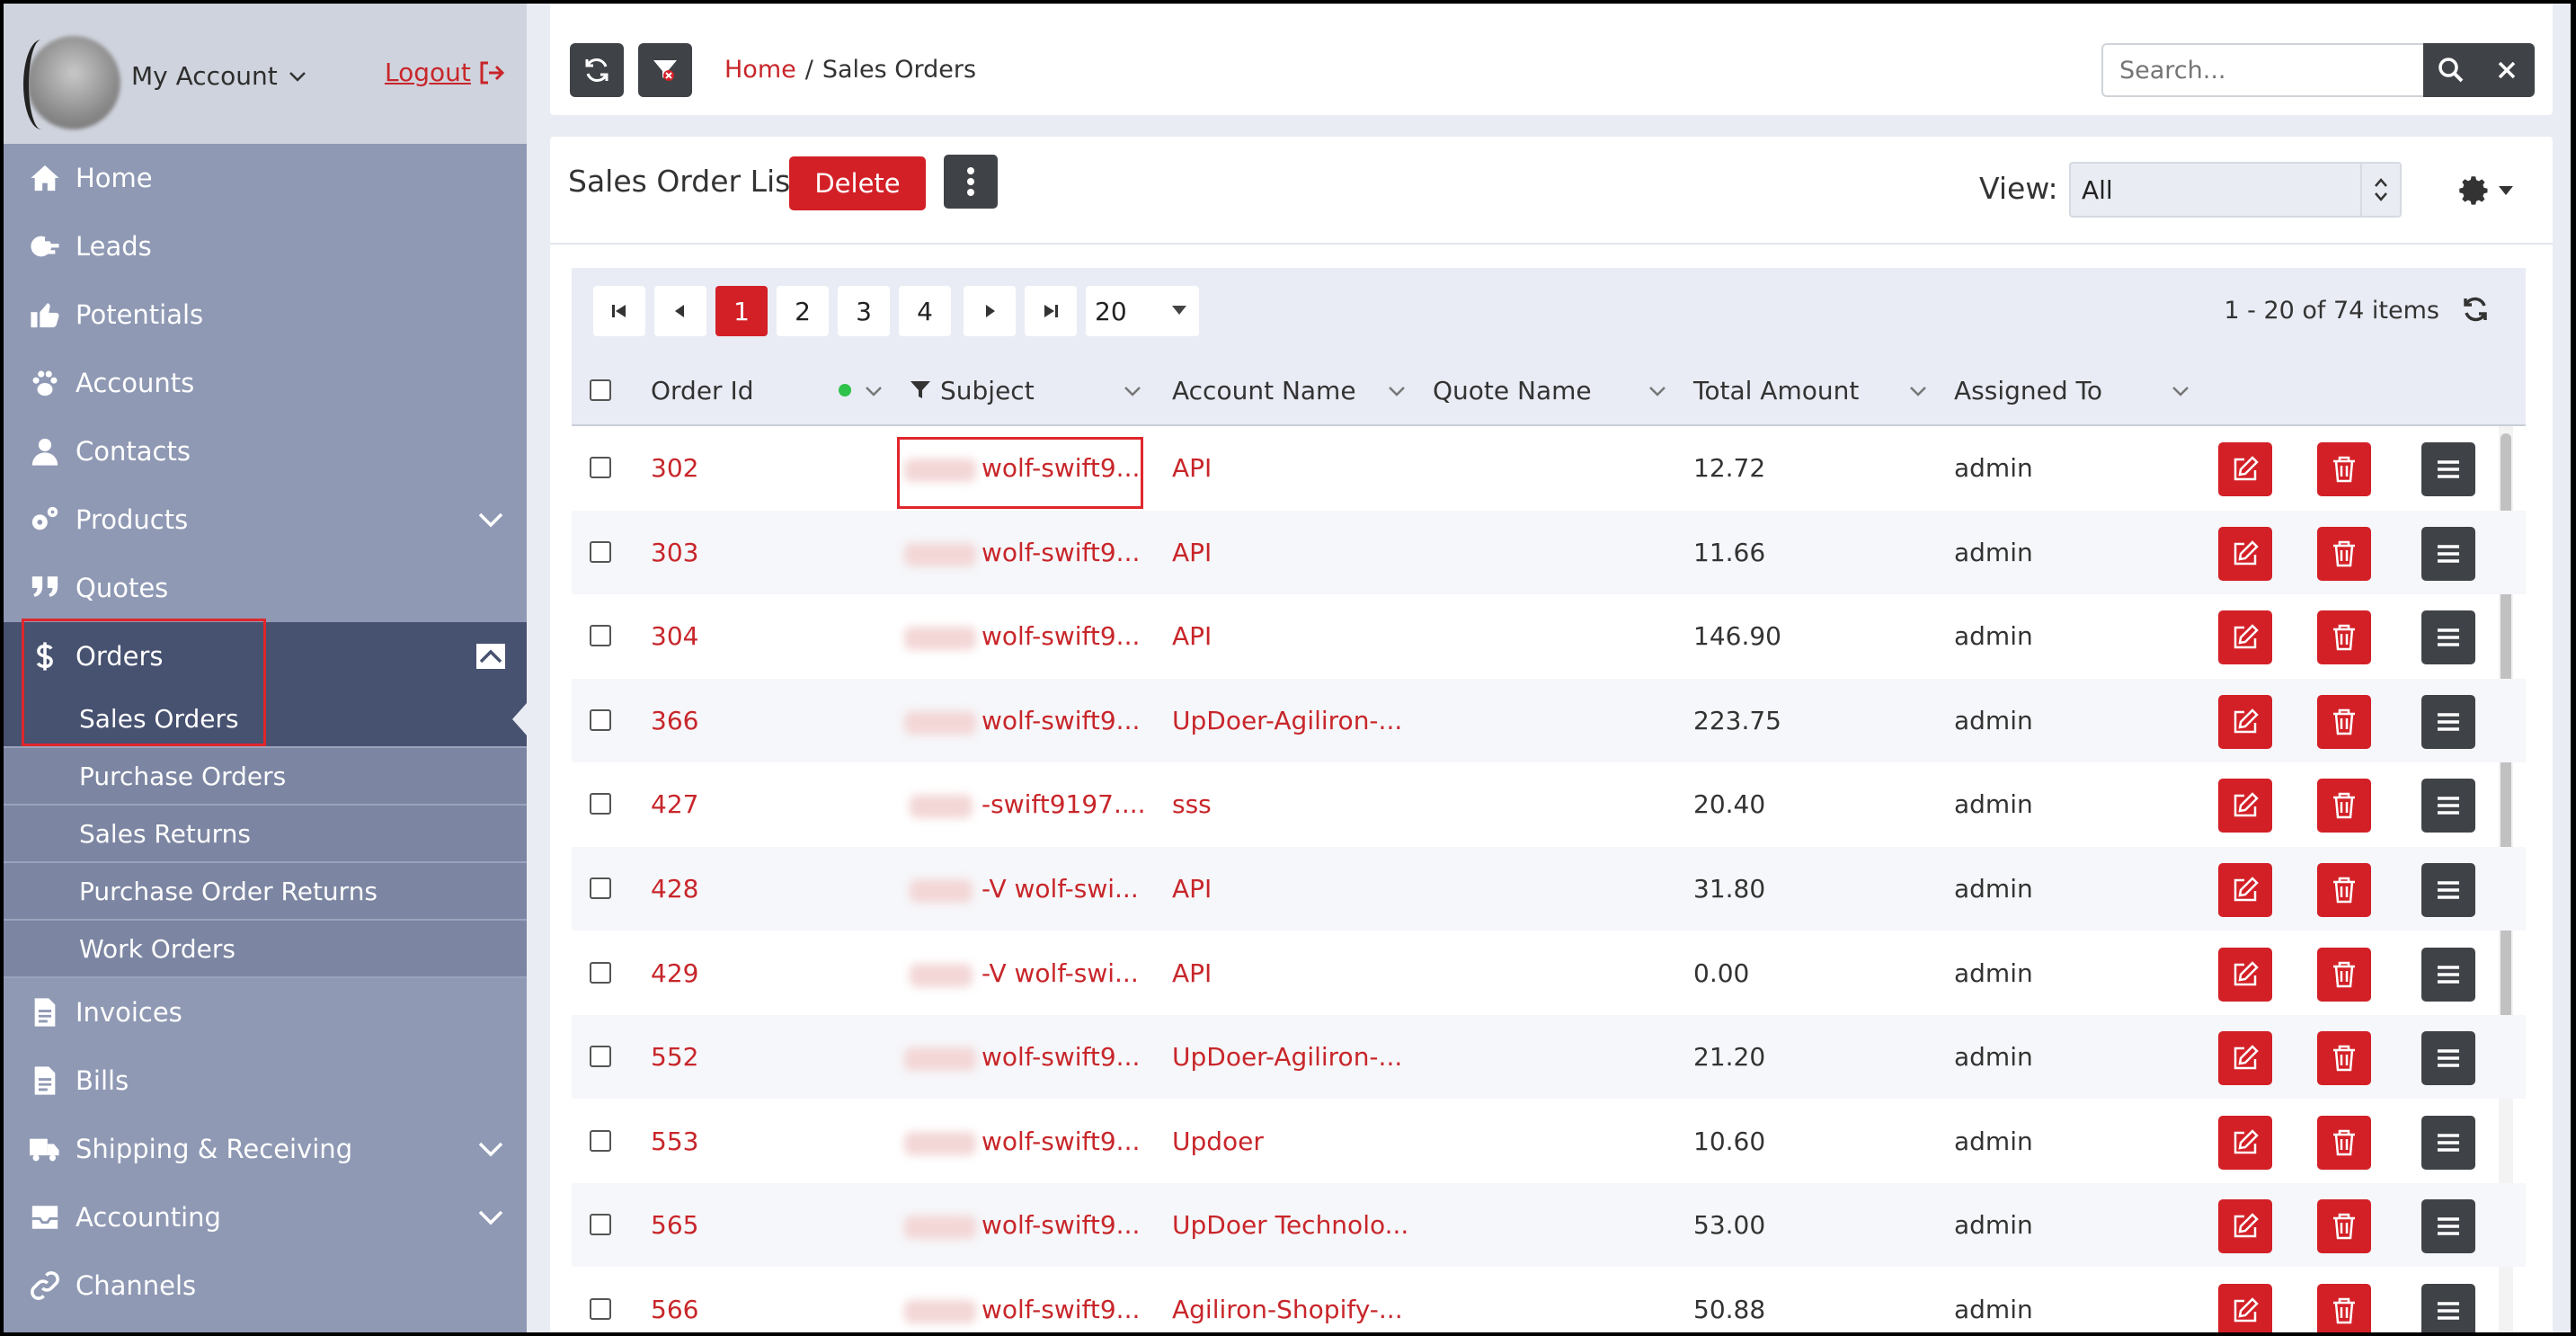  What do you see at coordinates (674, 804) in the screenshot?
I see `order-id-link: 427` at bounding box center [674, 804].